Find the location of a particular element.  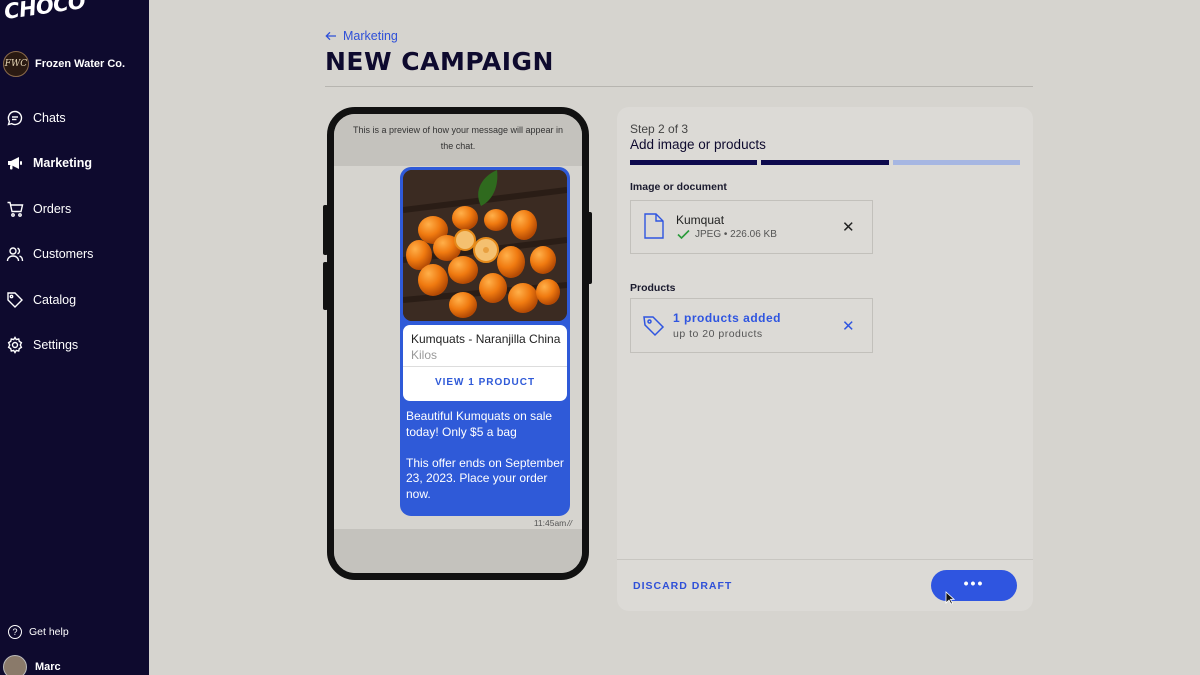

sidebar-nav: Chats Marketing Orders Customers Catalog is located at coordinates (74, 231).